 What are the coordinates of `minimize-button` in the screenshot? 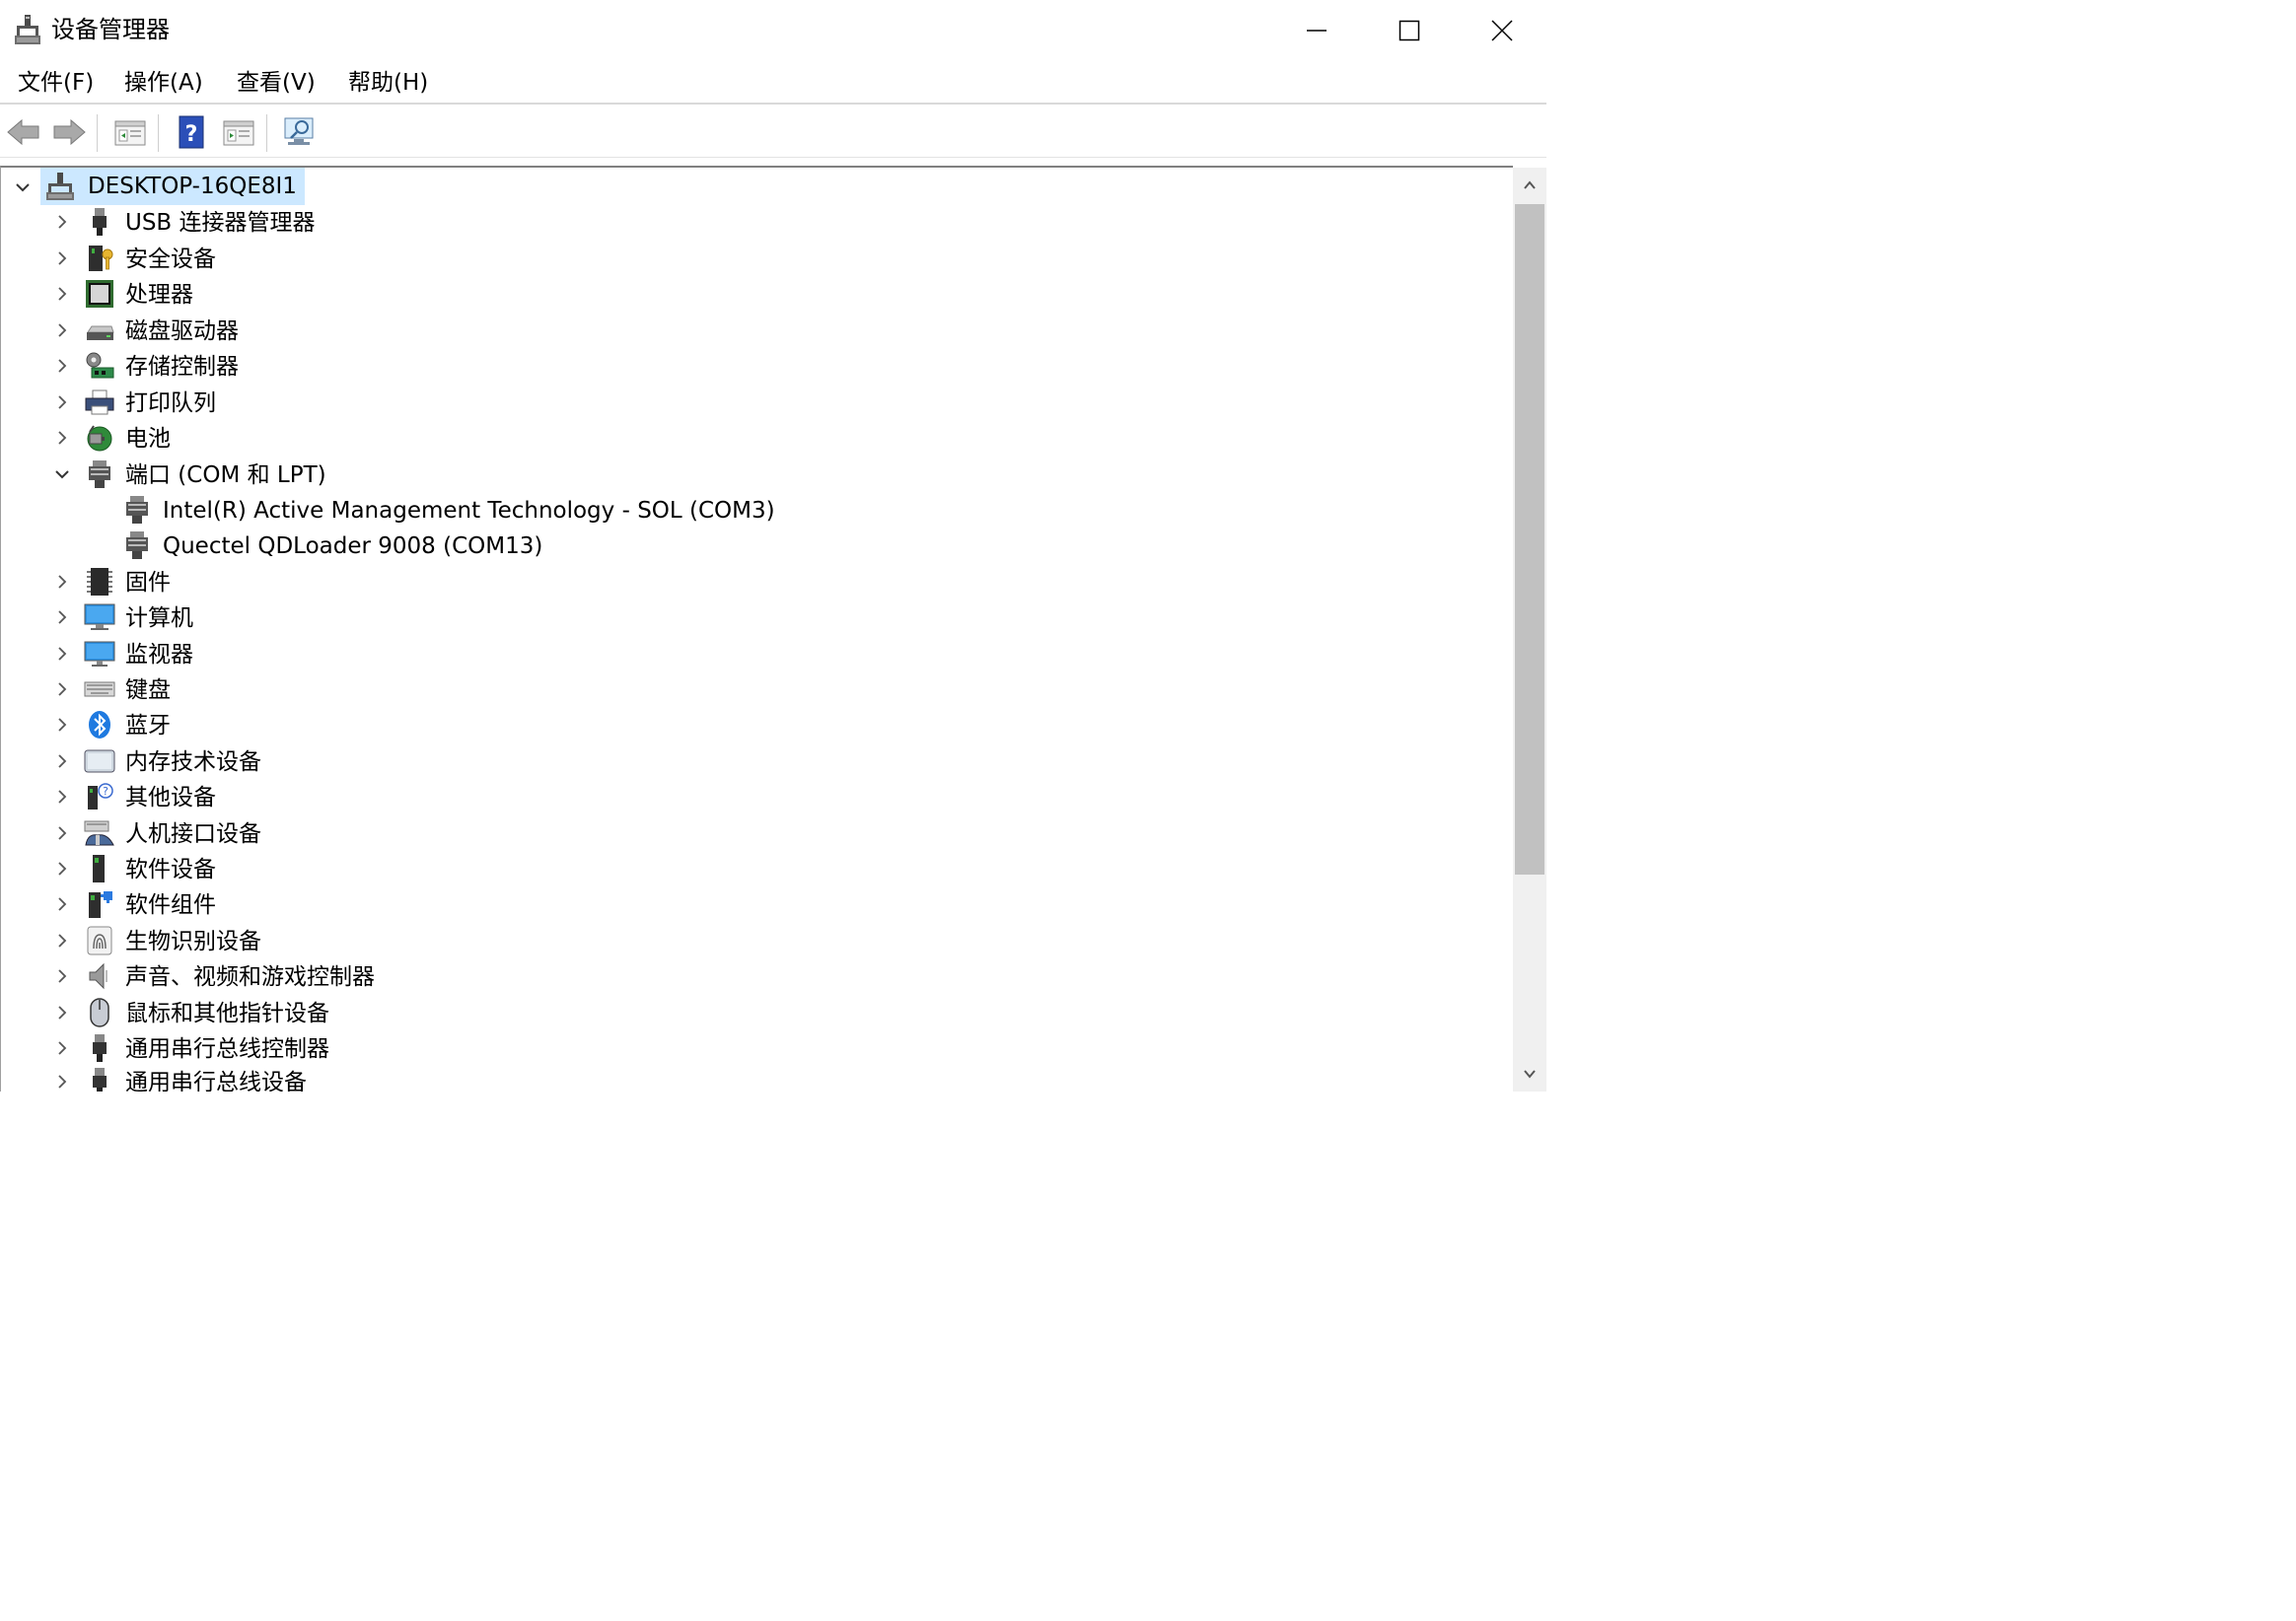 It's located at (1317, 30).